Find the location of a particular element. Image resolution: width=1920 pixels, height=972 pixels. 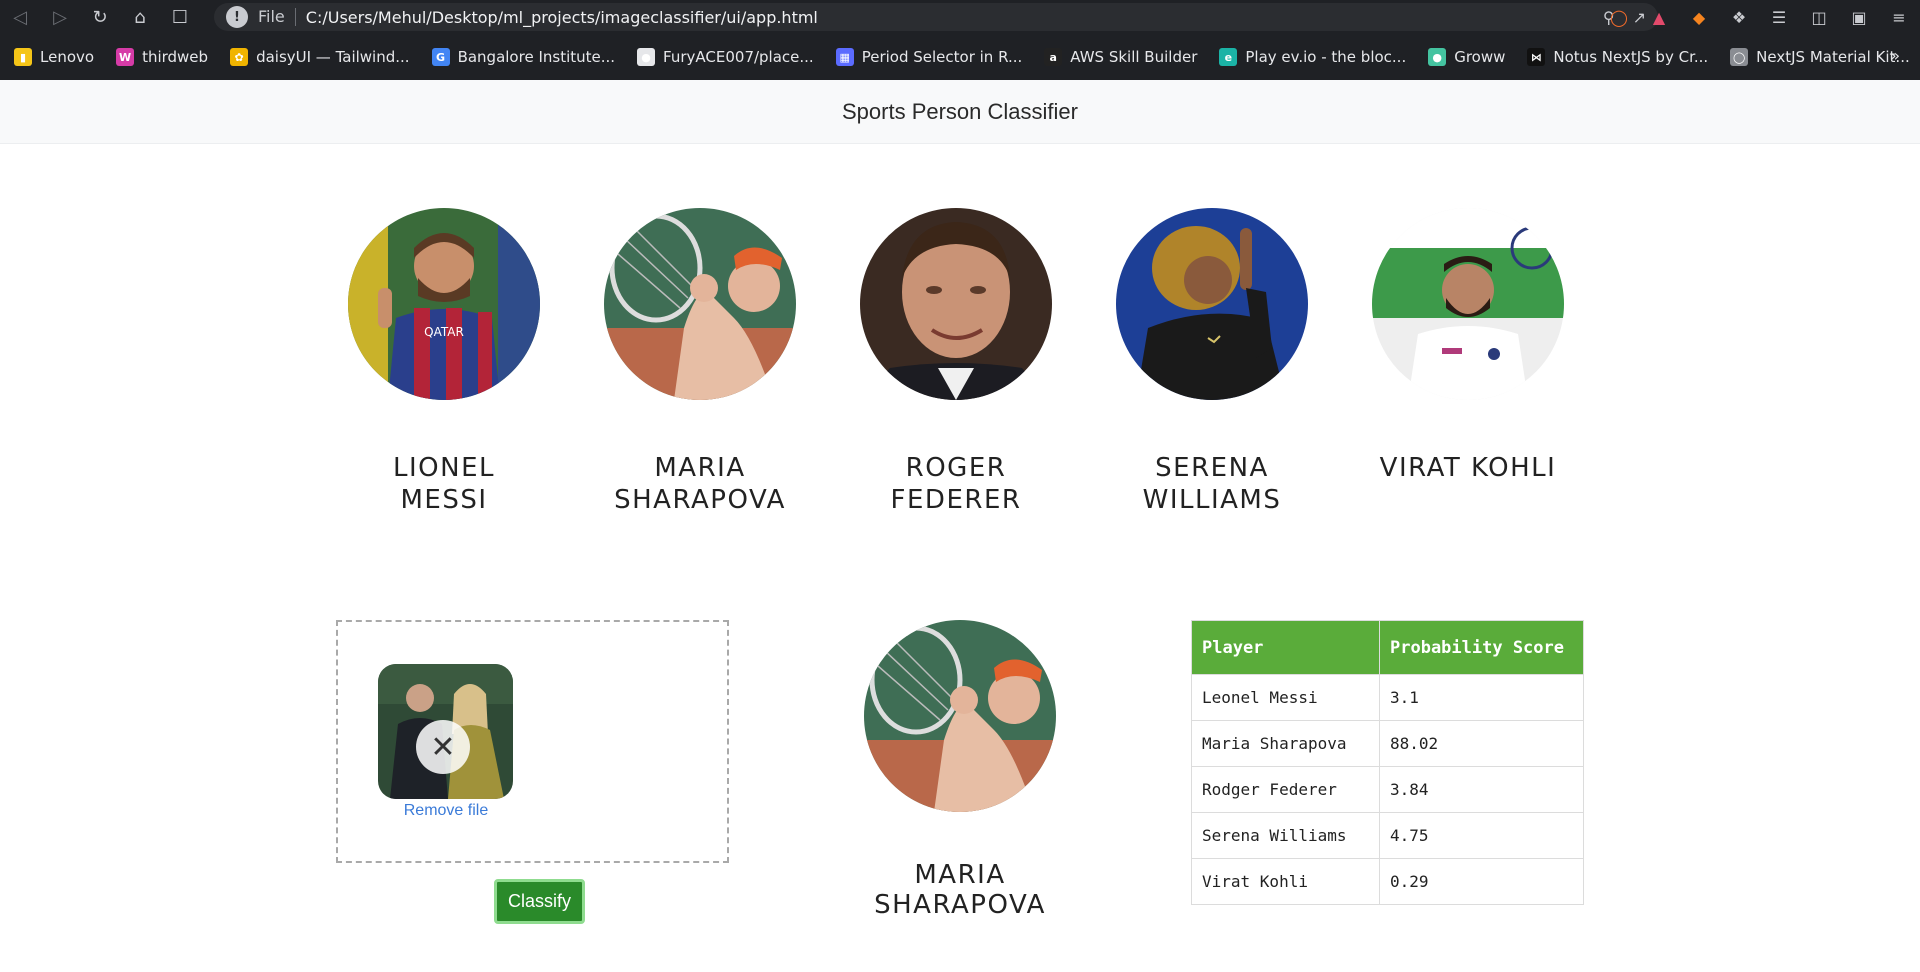

classification-result: MARIA SHARAPOVA is located at coordinates (960, 770).